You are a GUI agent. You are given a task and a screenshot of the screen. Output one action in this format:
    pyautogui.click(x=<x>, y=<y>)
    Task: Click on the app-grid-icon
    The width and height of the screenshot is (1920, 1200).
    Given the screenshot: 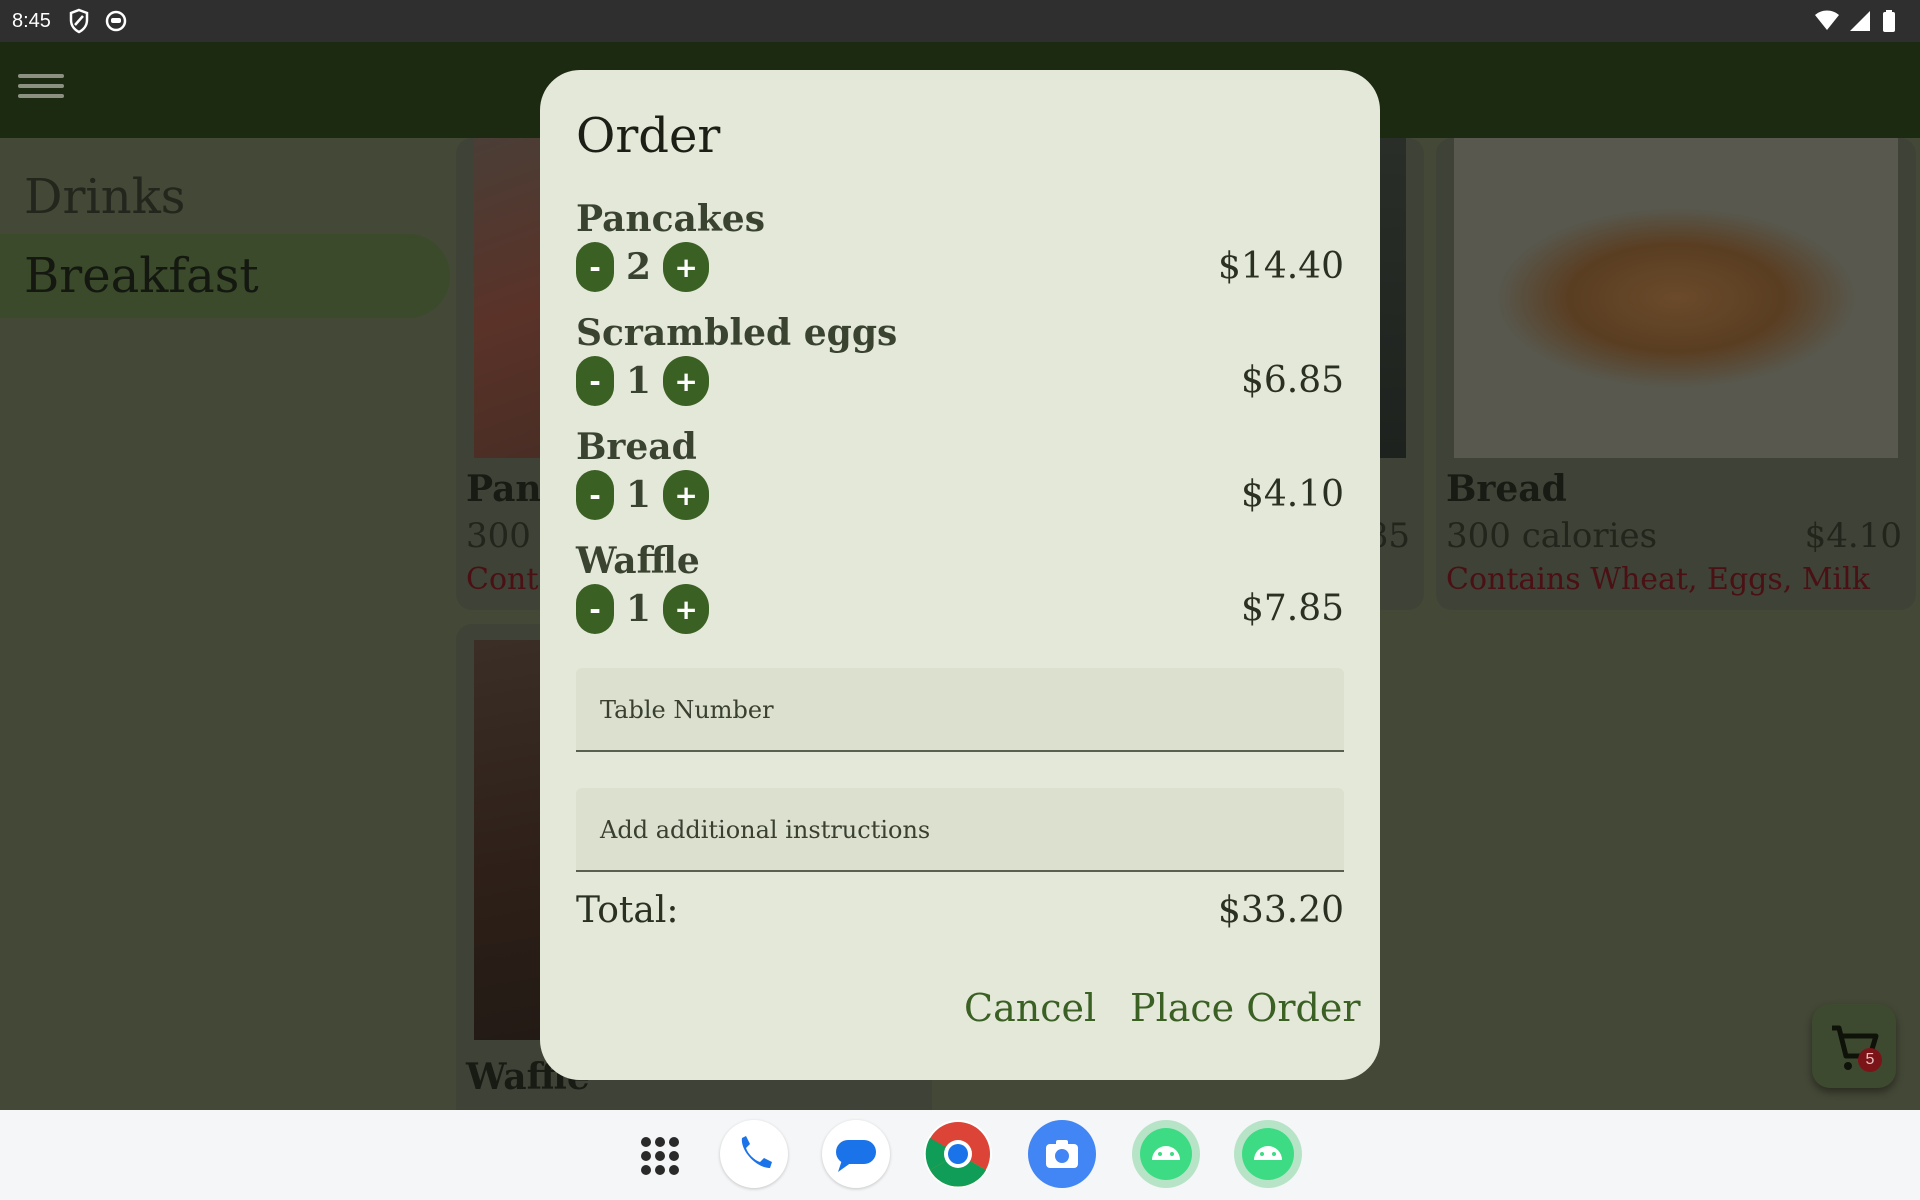 What is the action you would take?
    pyautogui.click(x=660, y=1154)
    